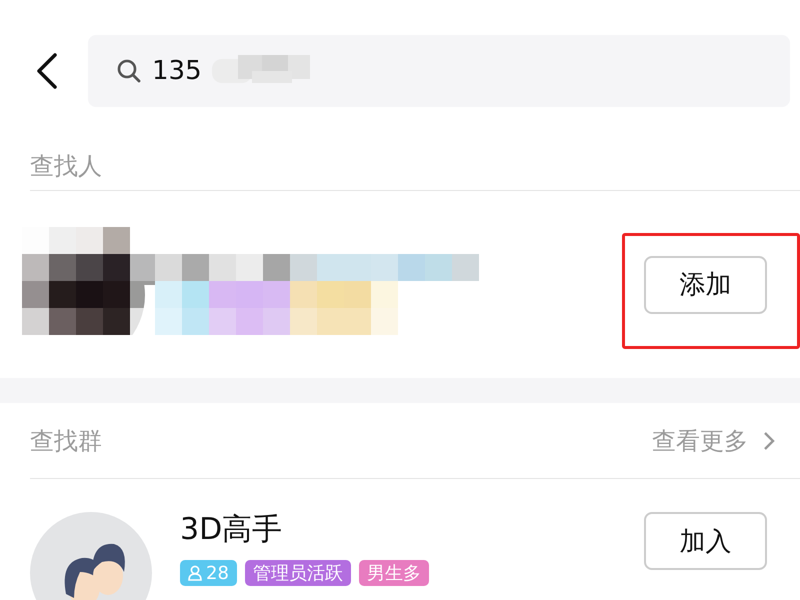 Image resolution: width=800 pixels, height=600 pixels. I want to click on chevron-icon, so click(769, 441).